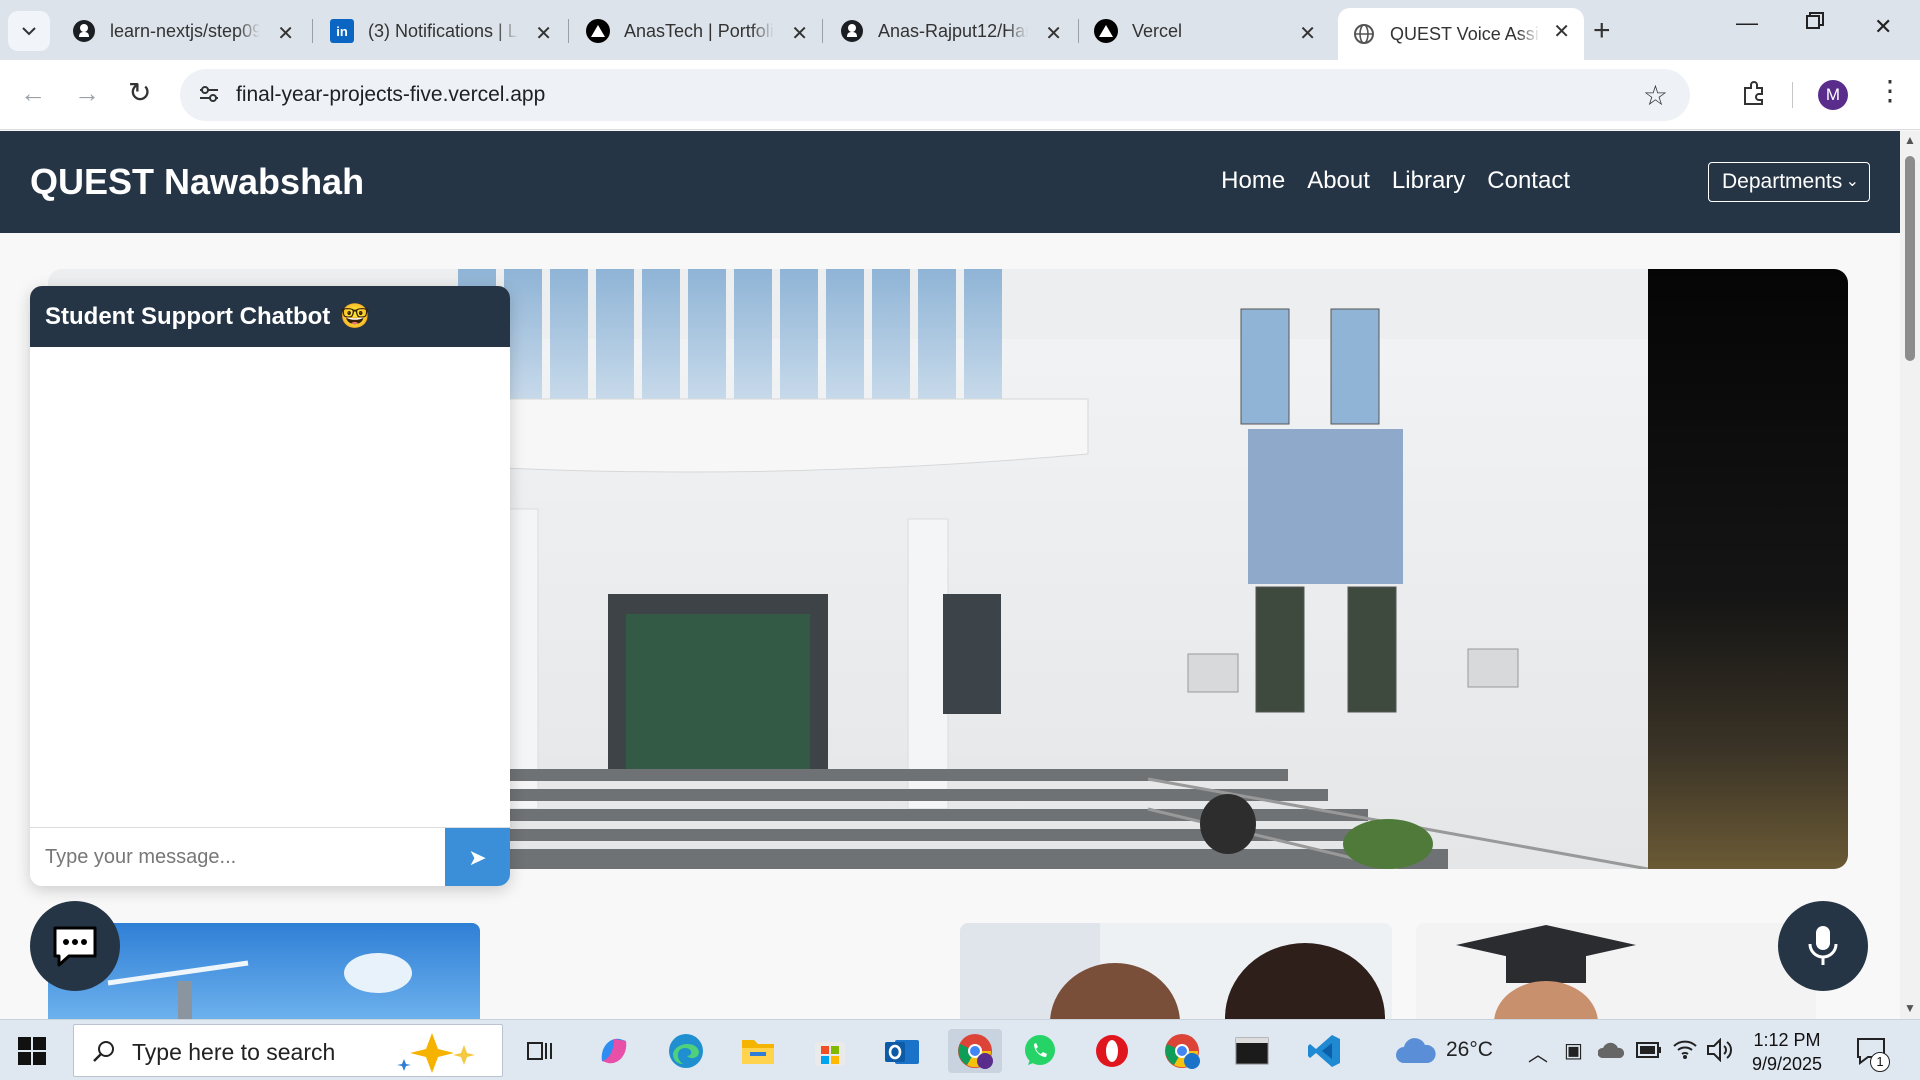 This screenshot has height=1080, width=1920. What do you see at coordinates (1782, 181) in the screenshot?
I see `departments-label: Departments` at bounding box center [1782, 181].